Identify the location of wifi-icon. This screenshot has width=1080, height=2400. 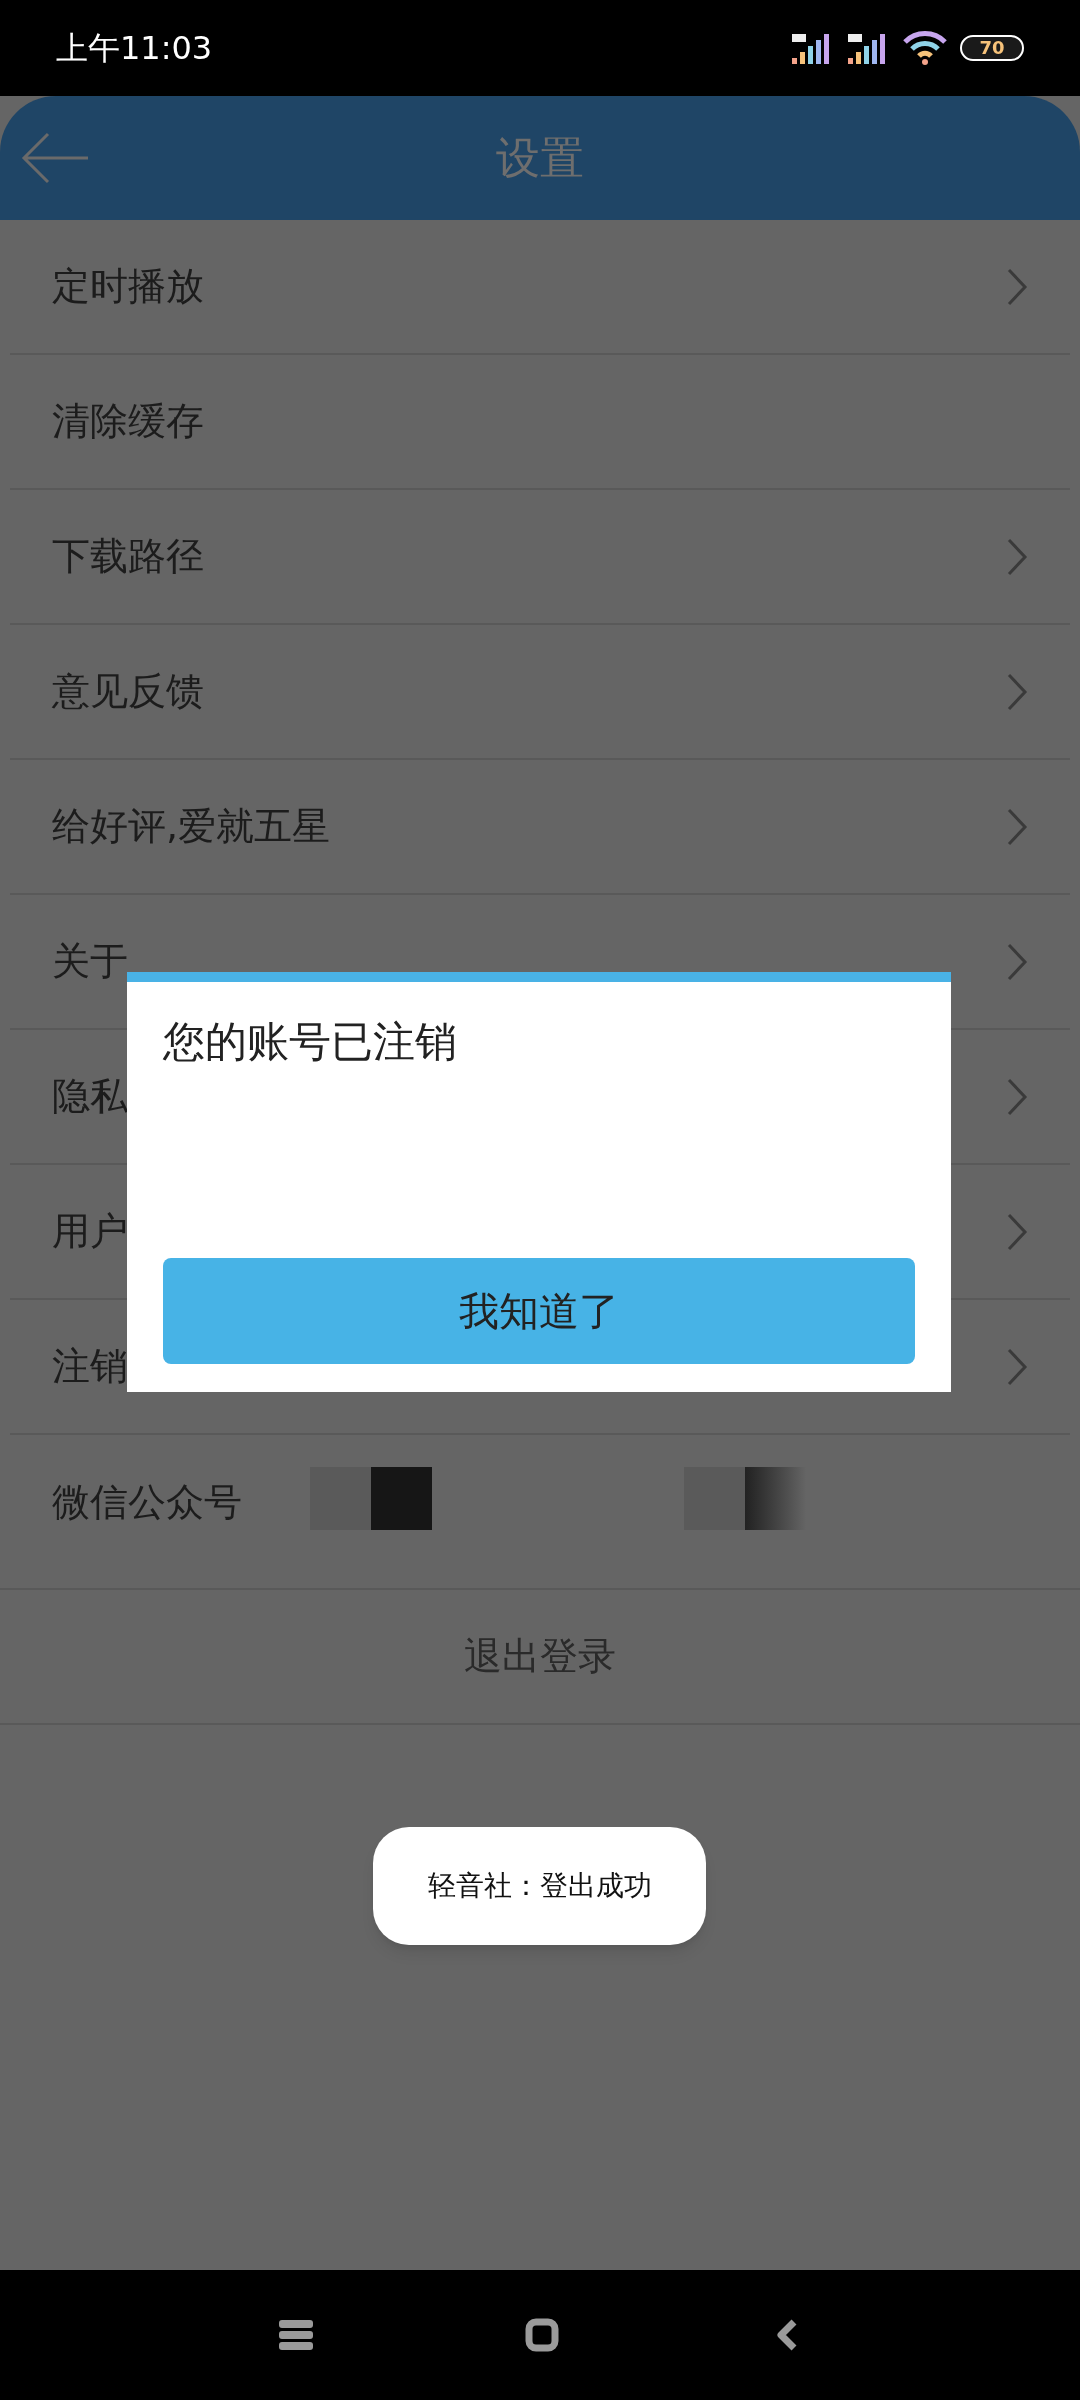
(925, 48).